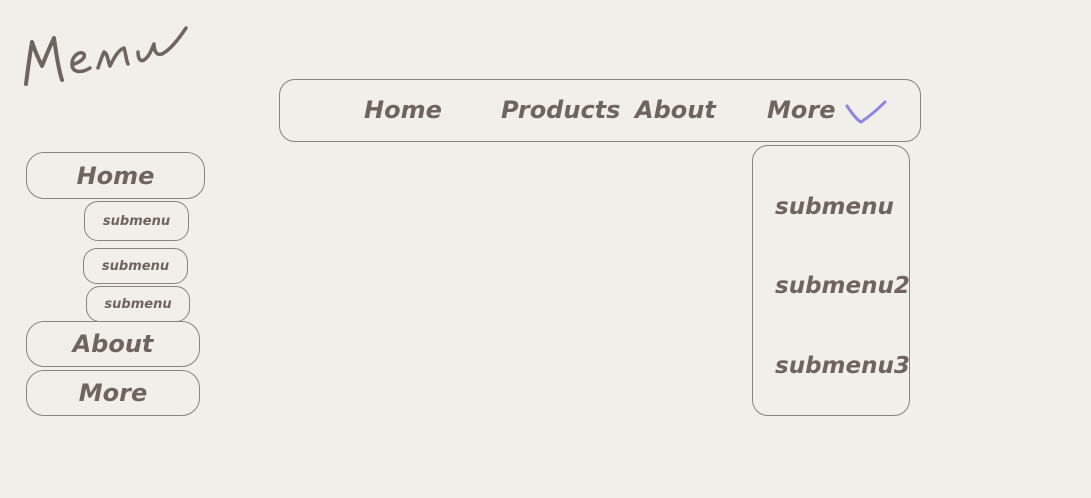 The height and width of the screenshot is (498, 1091). Describe the element at coordinates (106, 56) in the screenshot. I see `menu-title-handwritten` at that location.